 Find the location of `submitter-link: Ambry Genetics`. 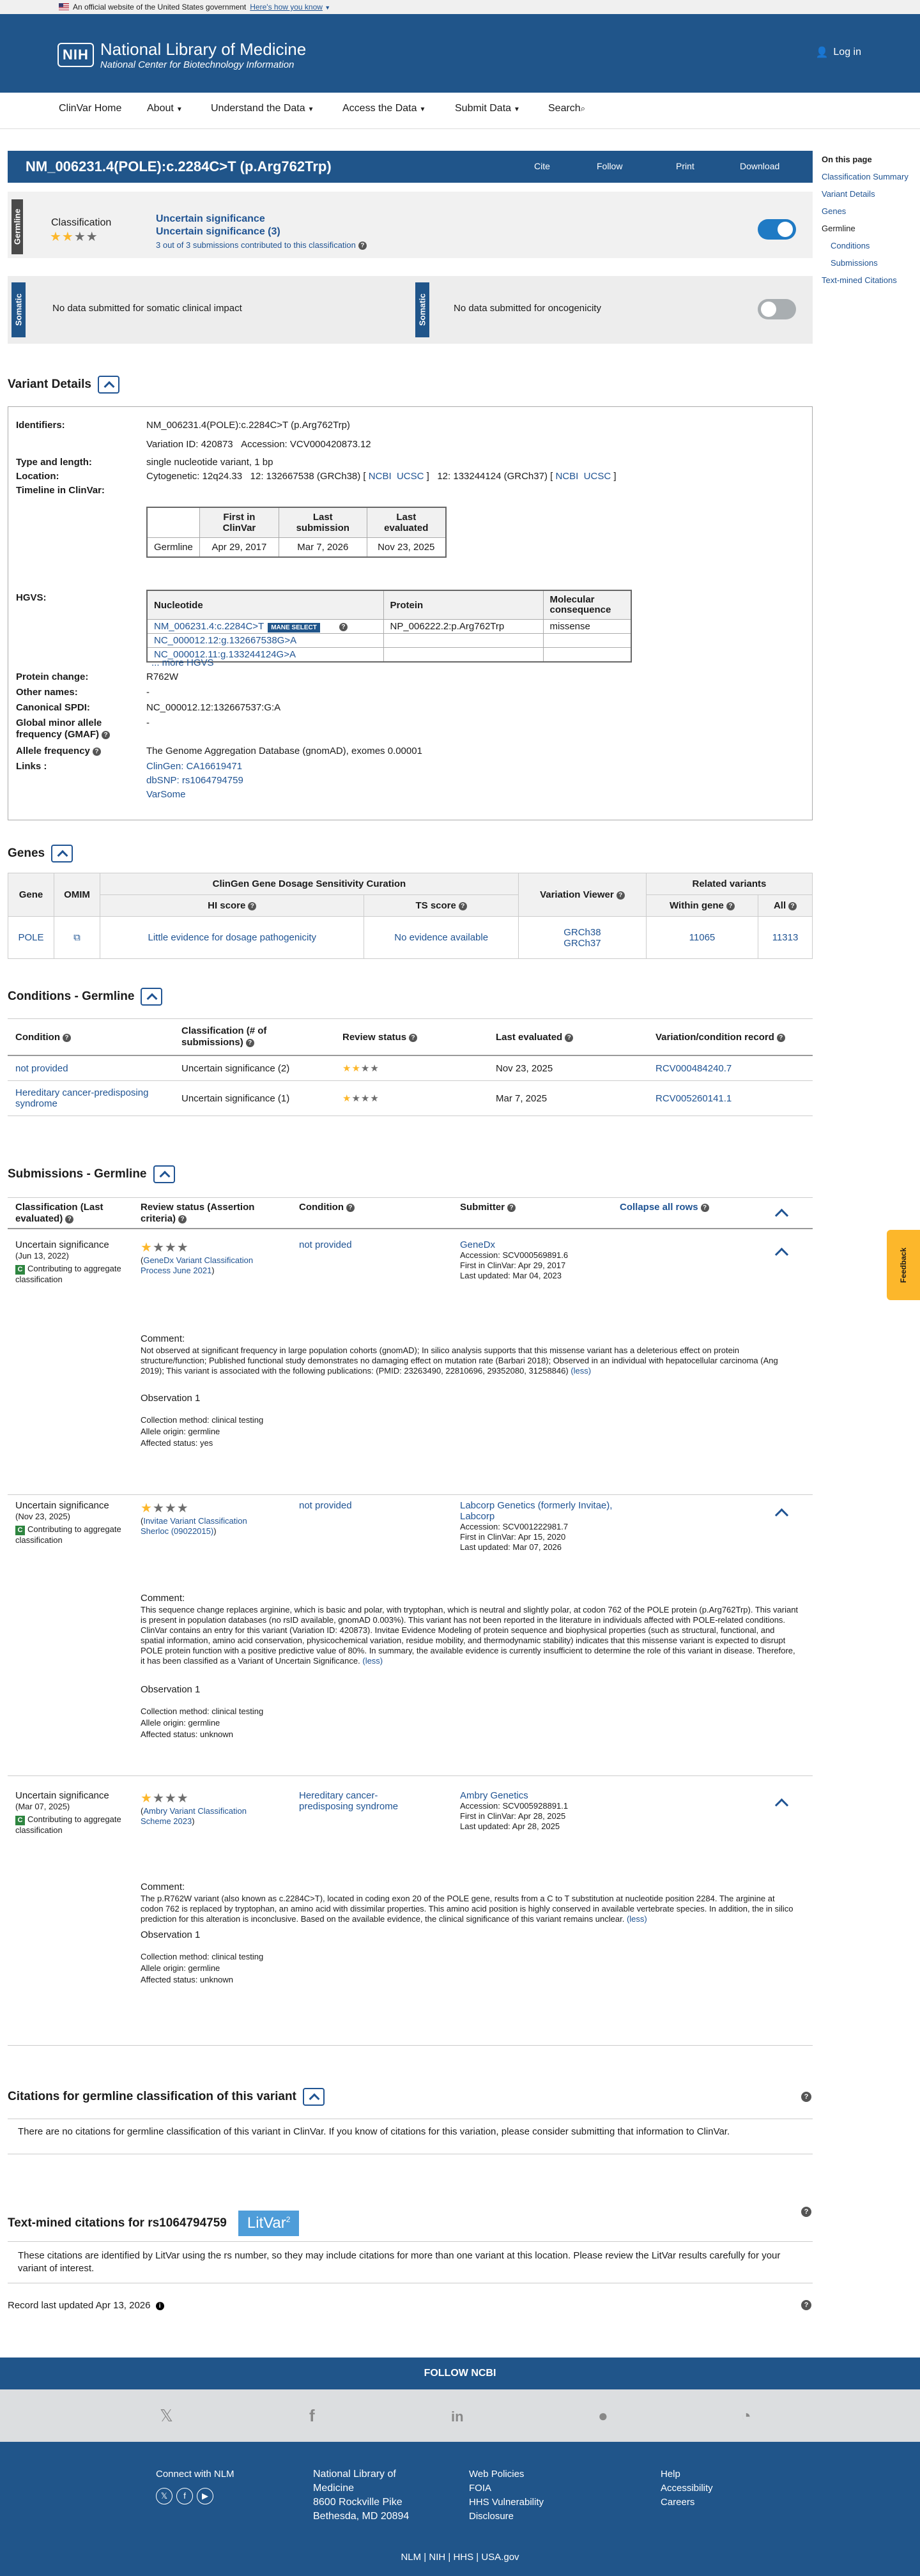

submitter-link: Ambry Genetics is located at coordinates (494, 1795).